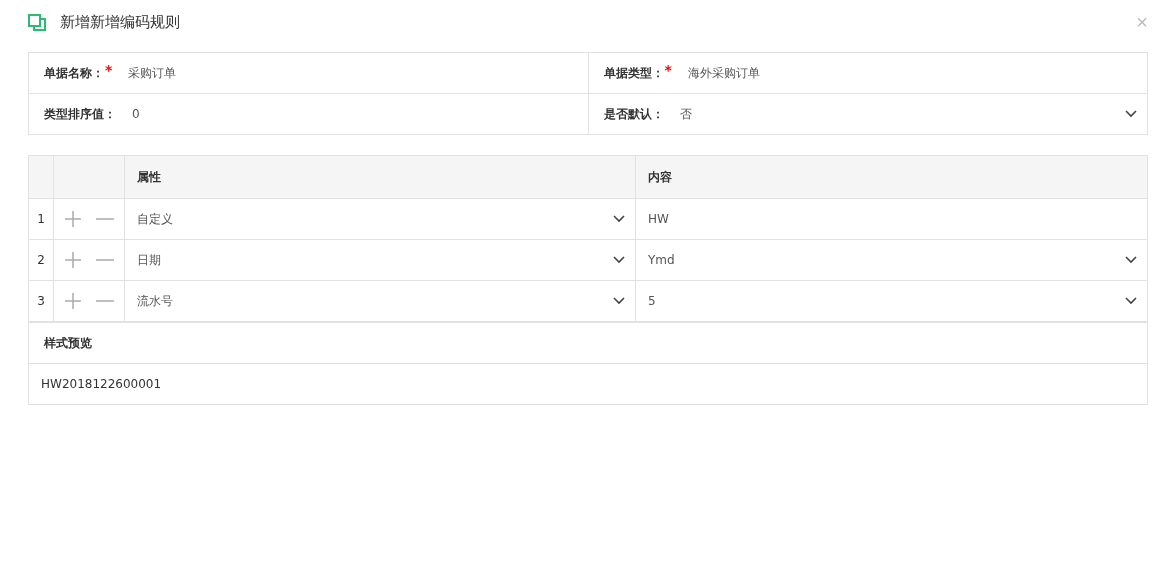 This screenshot has width=1171, height=582. What do you see at coordinates (375, 219) in the screenshot?
I see `property-select: 自定义` at bounding box center [375, 219].